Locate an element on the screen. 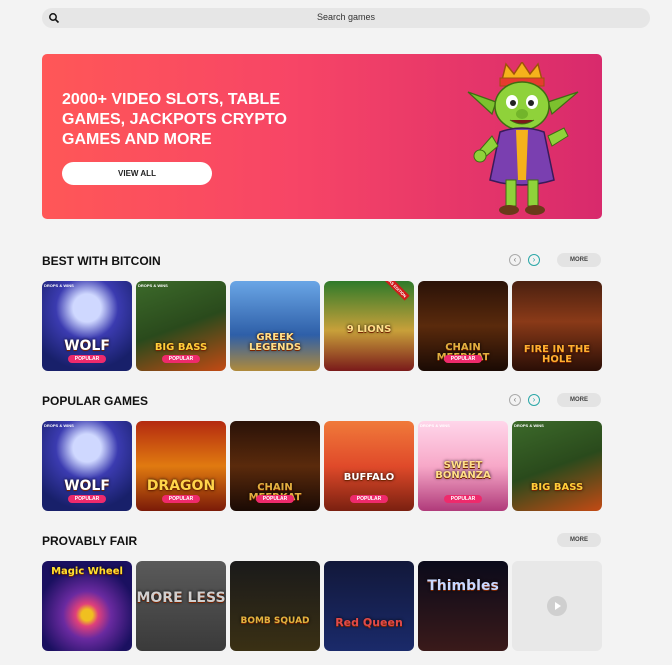 This screenshot has width=672, height=665. game-card: Red Queen is located at coordinates (369, 606).